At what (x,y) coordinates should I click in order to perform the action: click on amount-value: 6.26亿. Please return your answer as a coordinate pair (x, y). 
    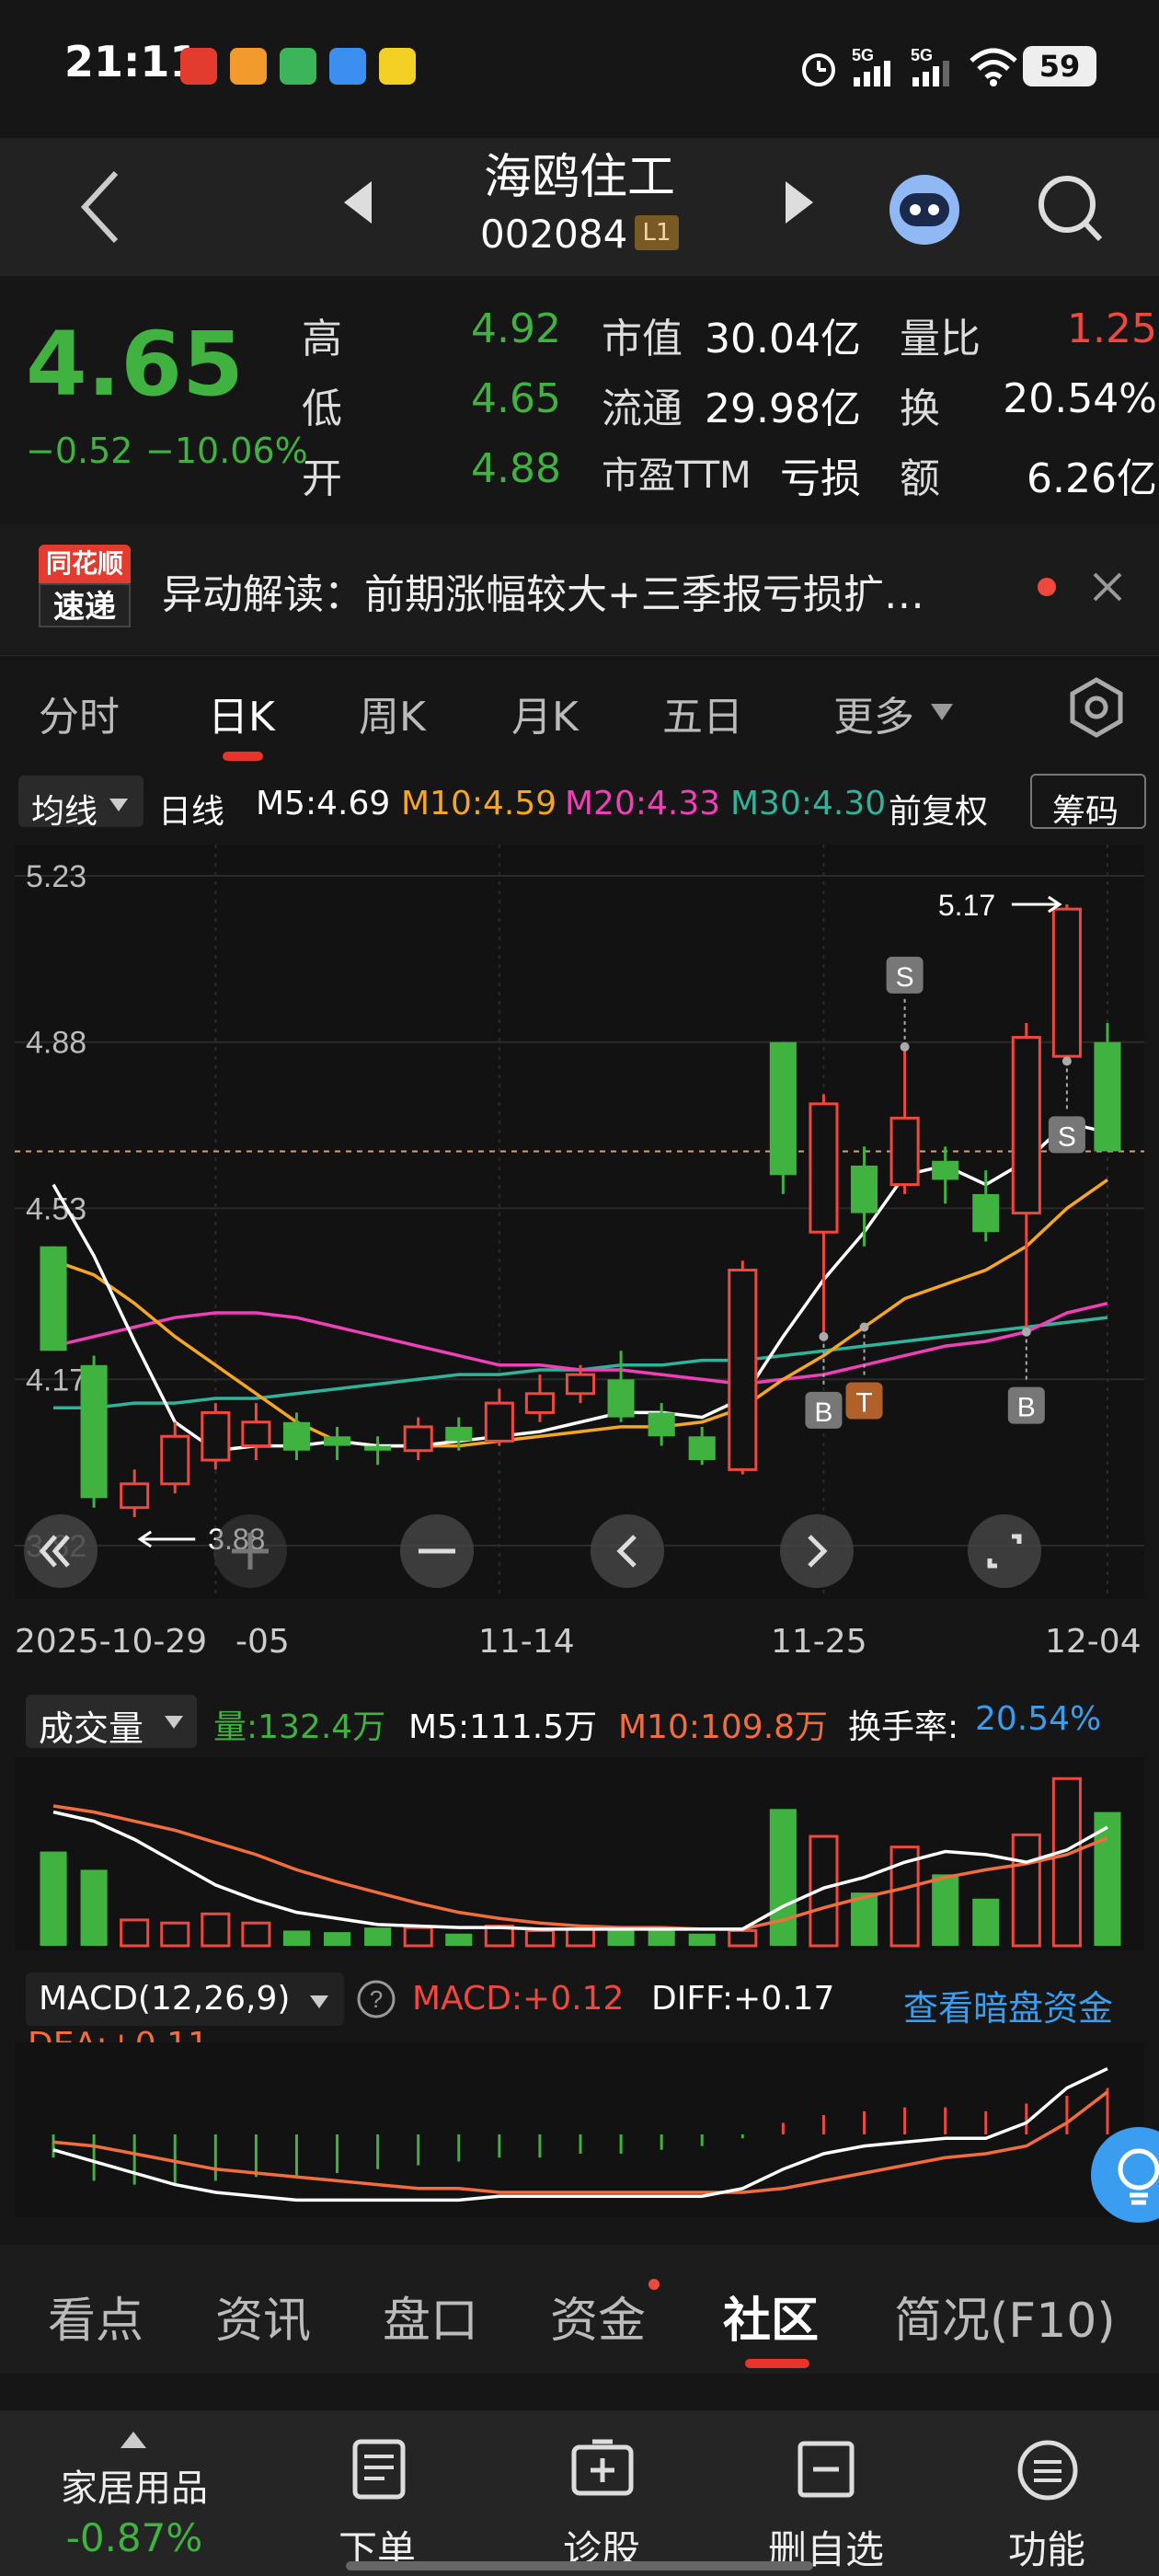
    Looking at the image, I should click on (1092, 478).